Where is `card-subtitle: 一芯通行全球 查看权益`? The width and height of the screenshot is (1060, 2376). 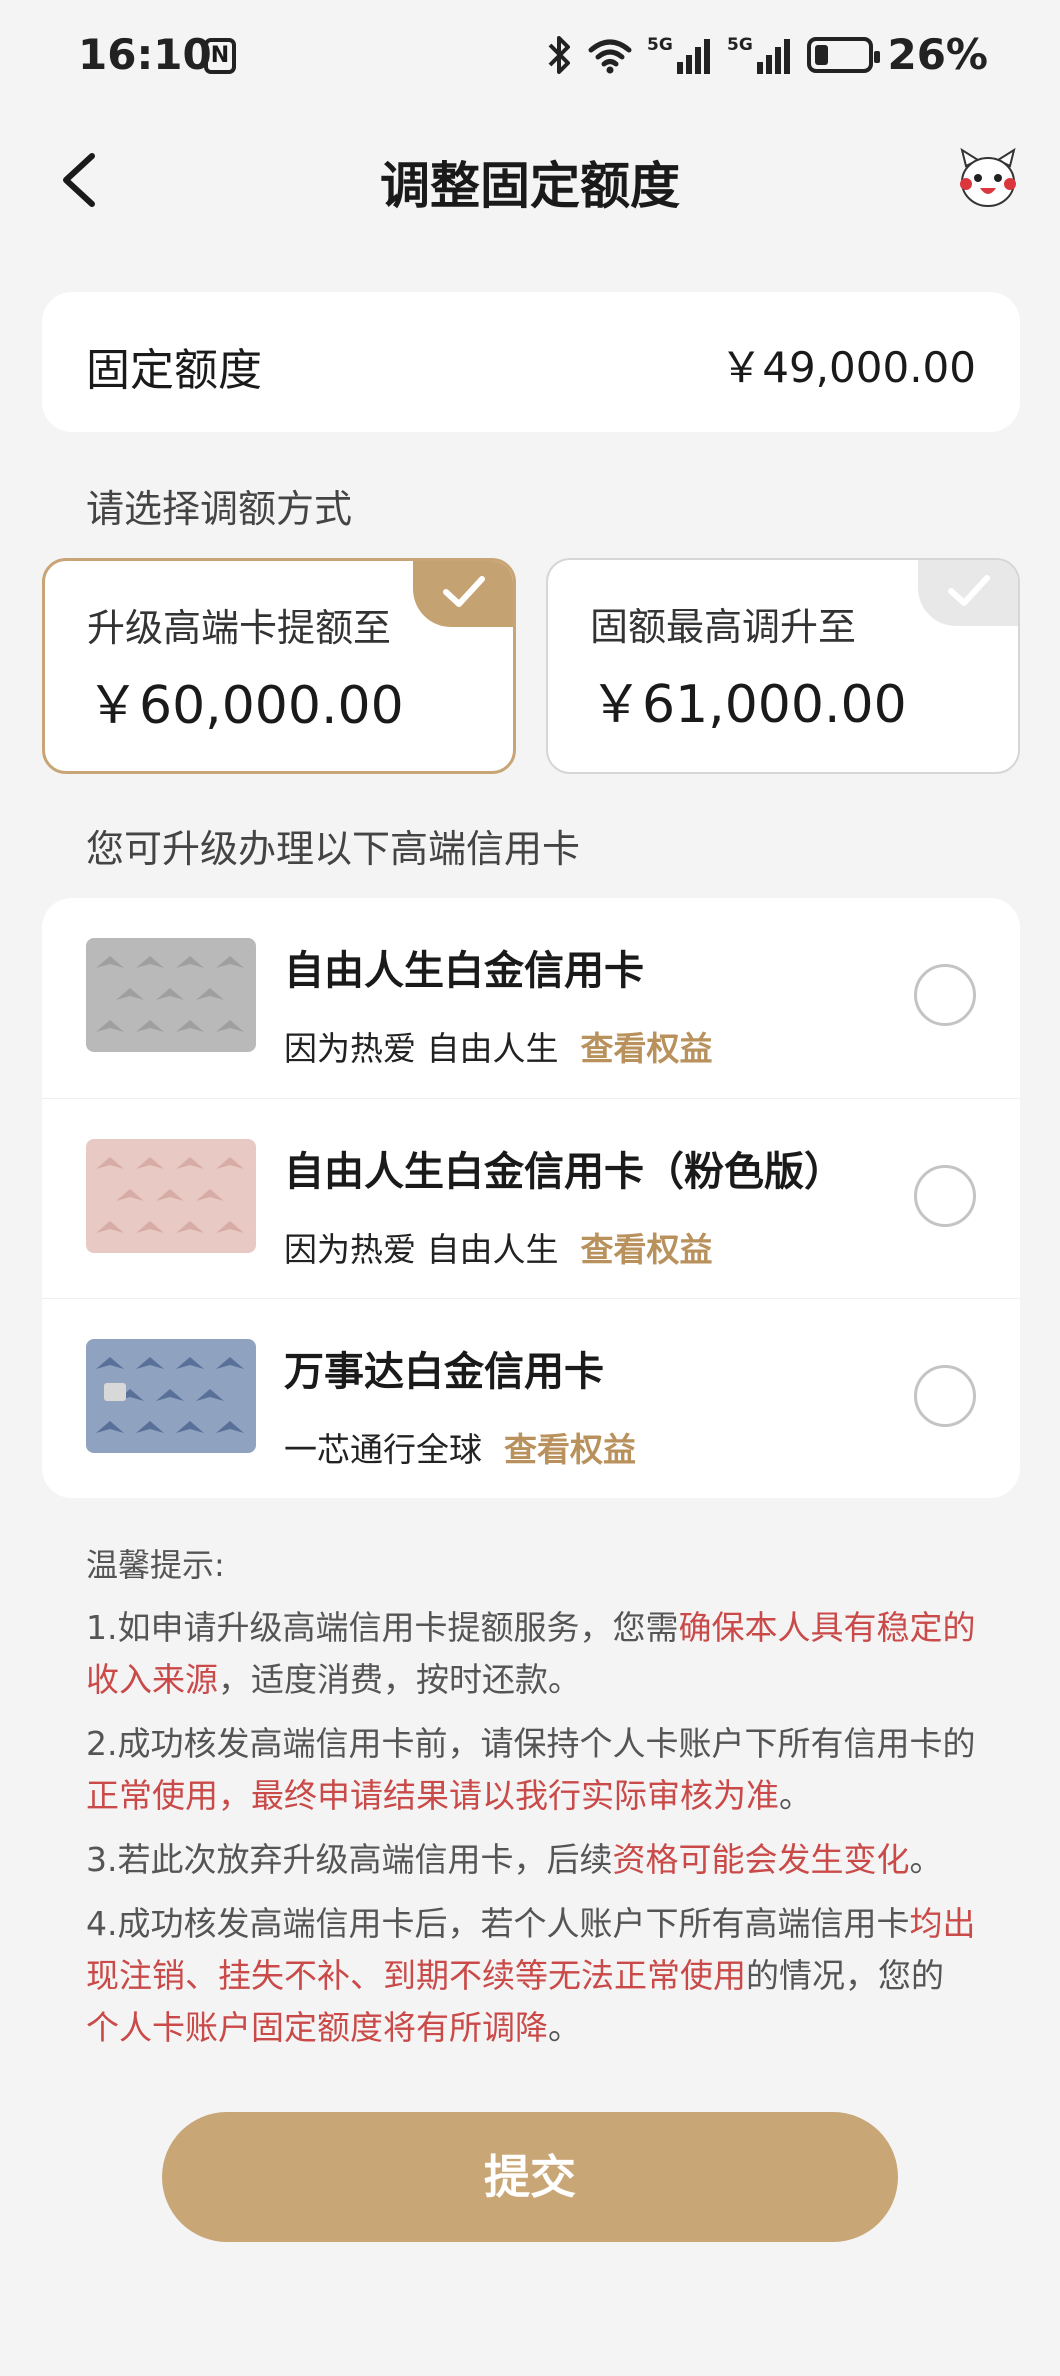
card-subtitle: 一芯通行全球 查看权益 is located at coordinates (460, 1447).